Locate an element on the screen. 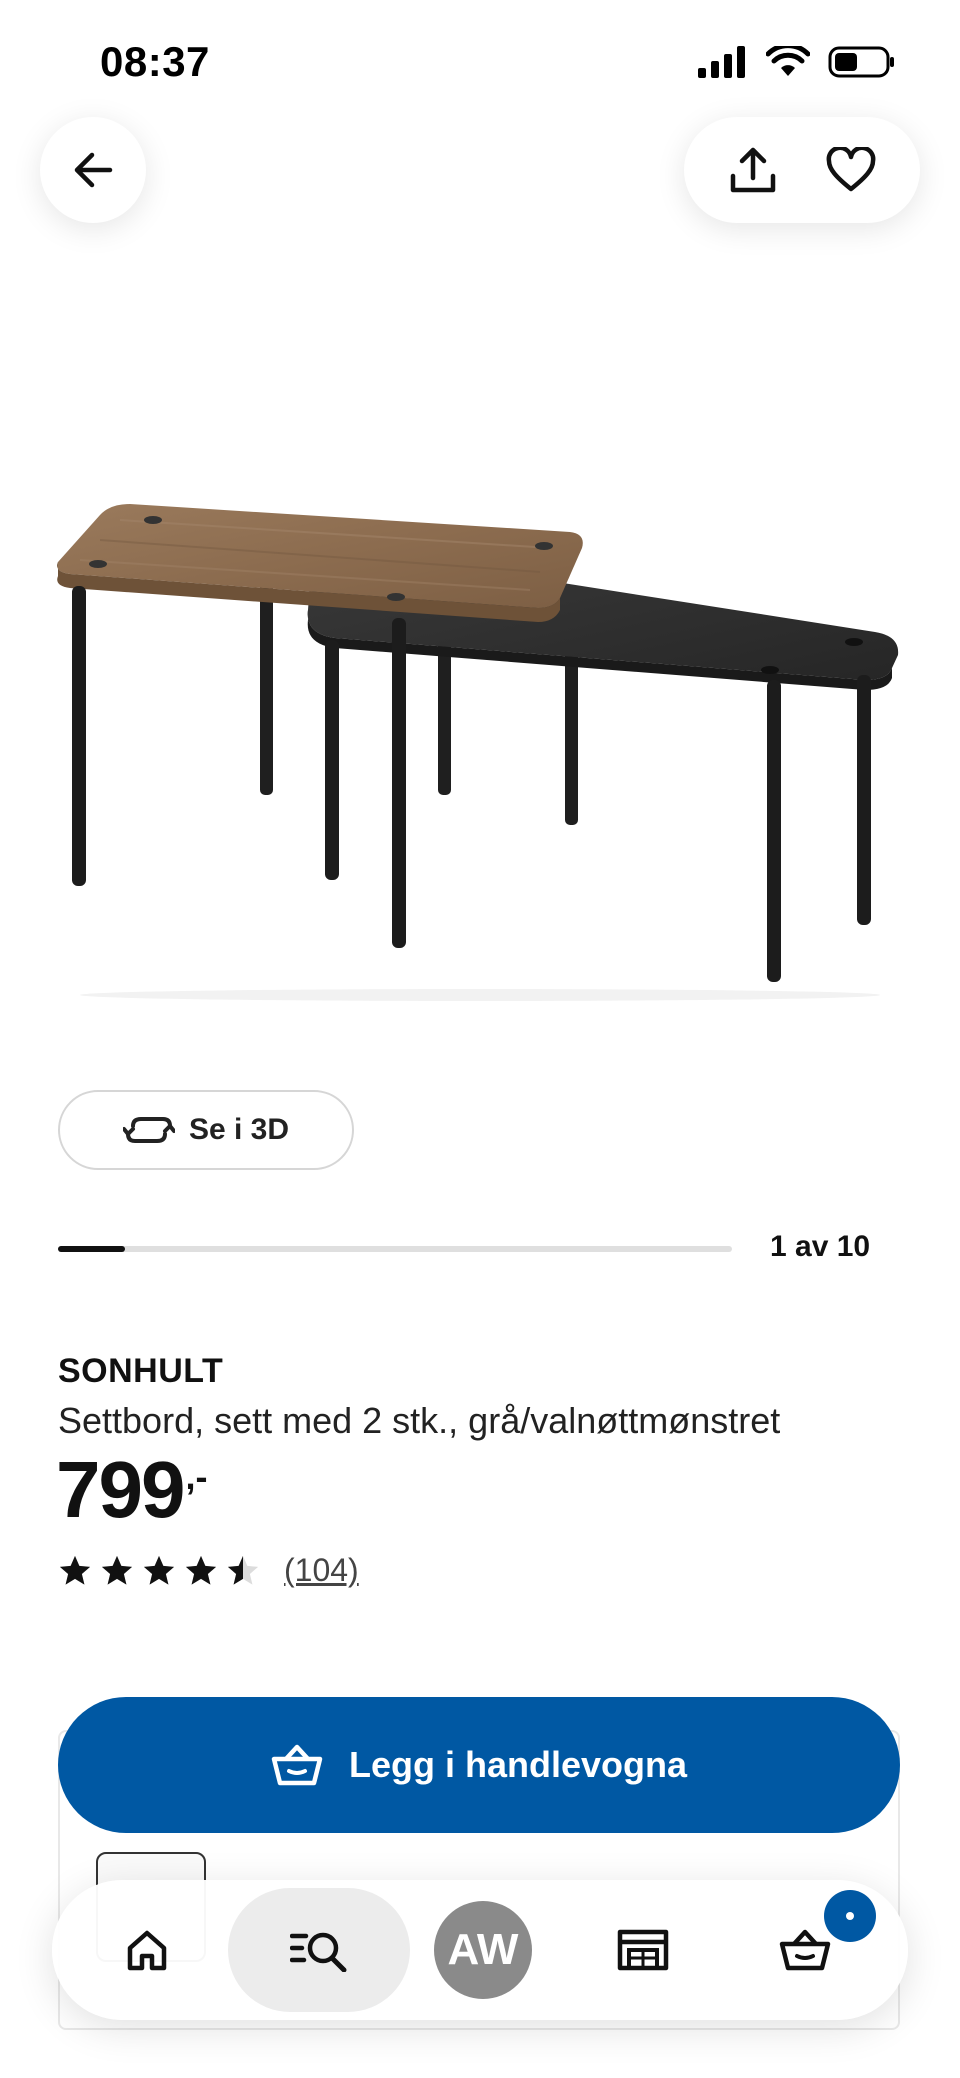 The height and width of the screenshot is (2078, 960). status-icons is located at coordinates (797, 62).